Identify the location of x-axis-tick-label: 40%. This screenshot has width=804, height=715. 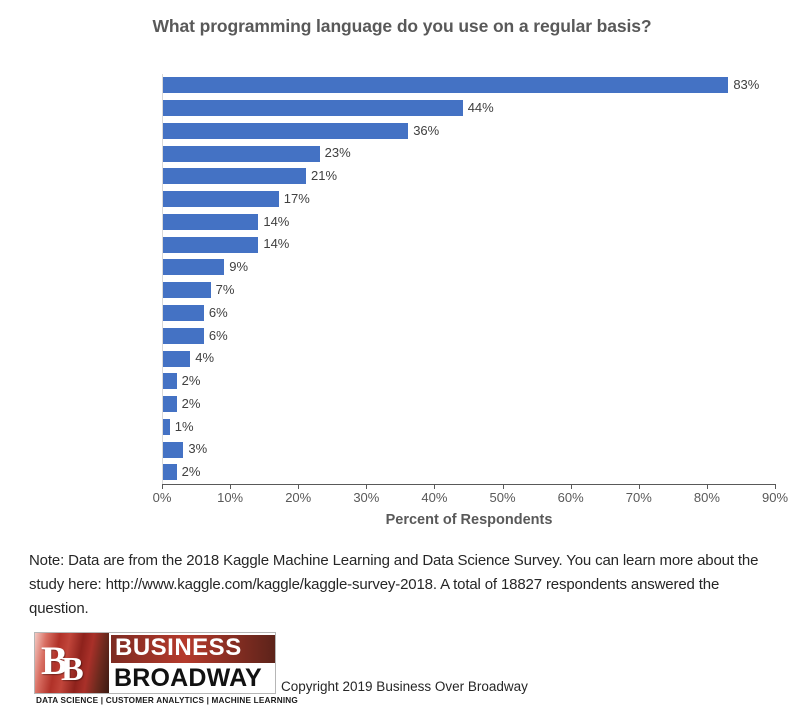
(434, 497).